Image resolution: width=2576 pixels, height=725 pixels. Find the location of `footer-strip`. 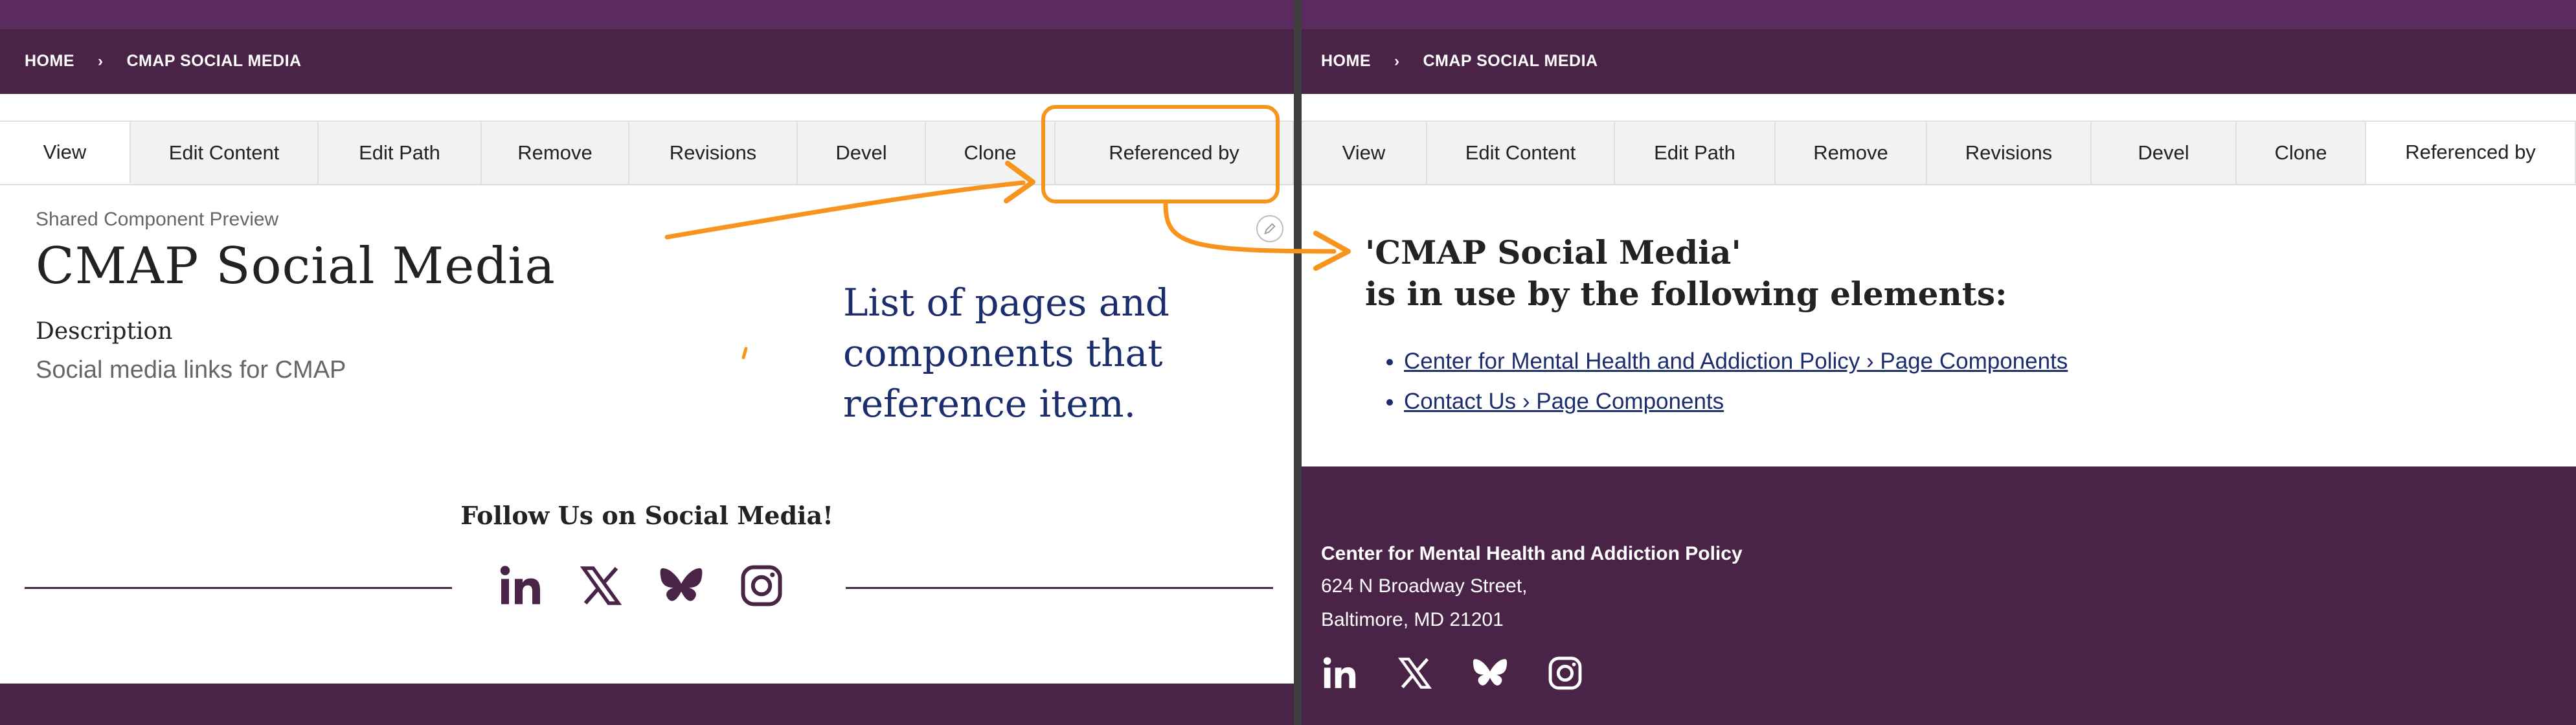

footer-strip is located at coordinates (647, 704).